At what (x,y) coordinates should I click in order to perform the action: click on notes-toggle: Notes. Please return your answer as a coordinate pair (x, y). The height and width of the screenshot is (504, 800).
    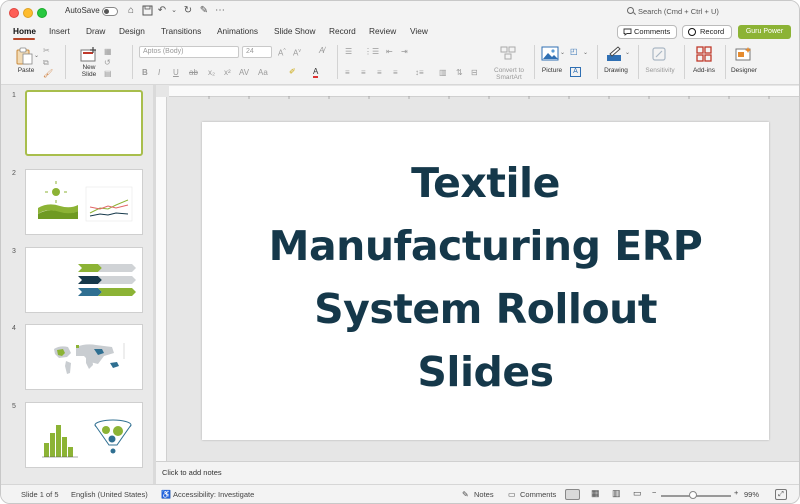
    Looking at the image, I should click on (484, 494).